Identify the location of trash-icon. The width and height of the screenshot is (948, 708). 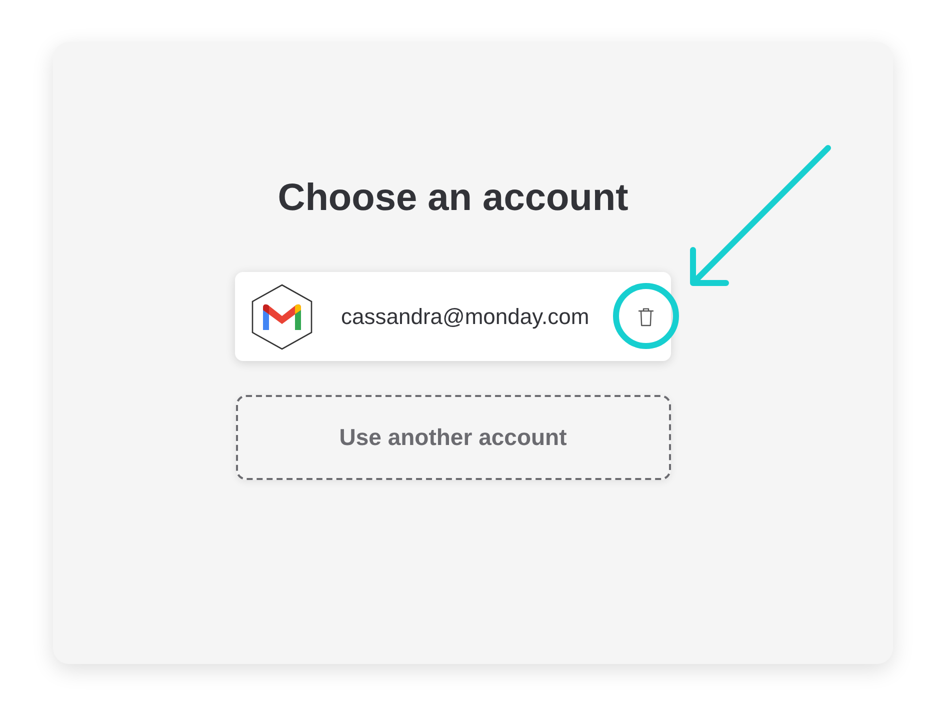
(646, 316).